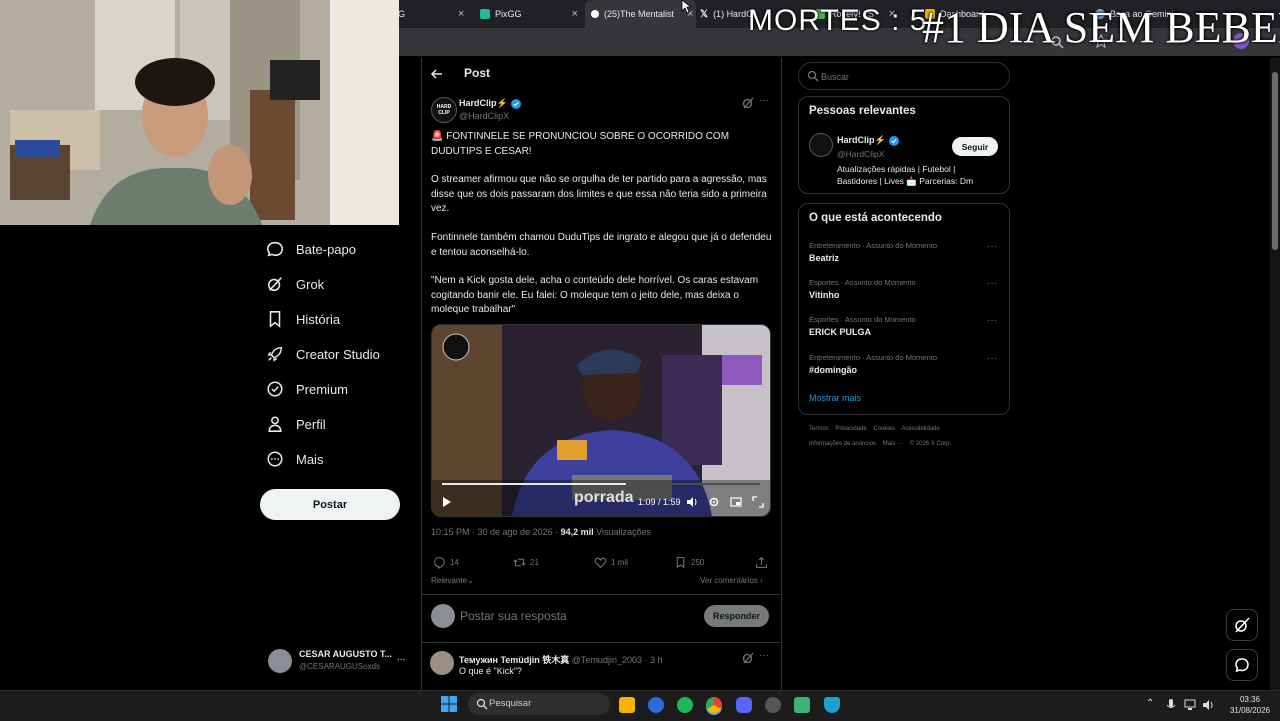 This screenshot has width=1280, height=721. I want to click on sort-dropdown: Relevante⌄, so click(452, 580).